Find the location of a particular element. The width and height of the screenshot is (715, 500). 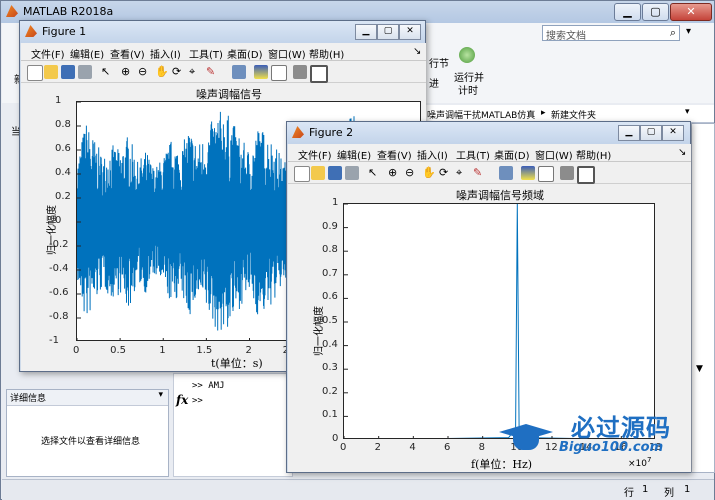

figure2-menu-help: 帮助(H) is located at coordinates (593, 154).